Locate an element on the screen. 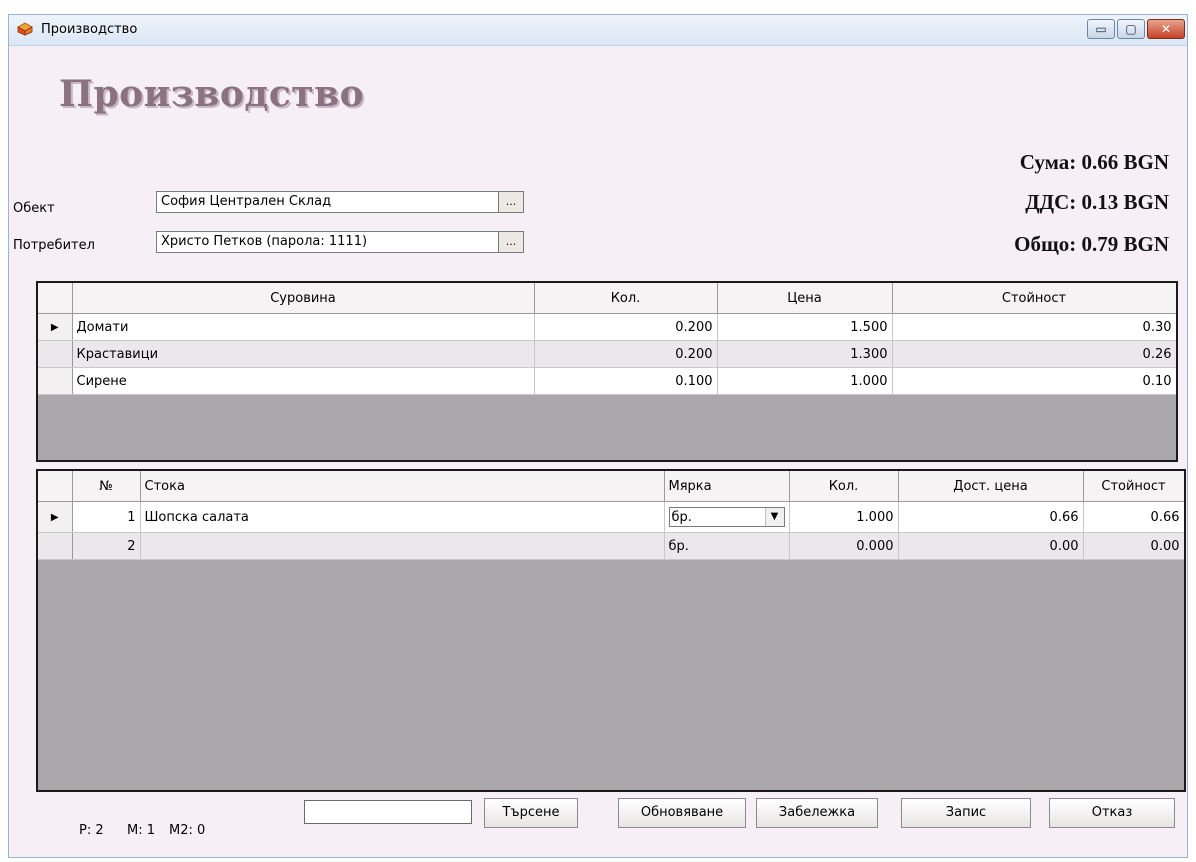  material-value: 0.26 is located at coordinates (1034, 354).